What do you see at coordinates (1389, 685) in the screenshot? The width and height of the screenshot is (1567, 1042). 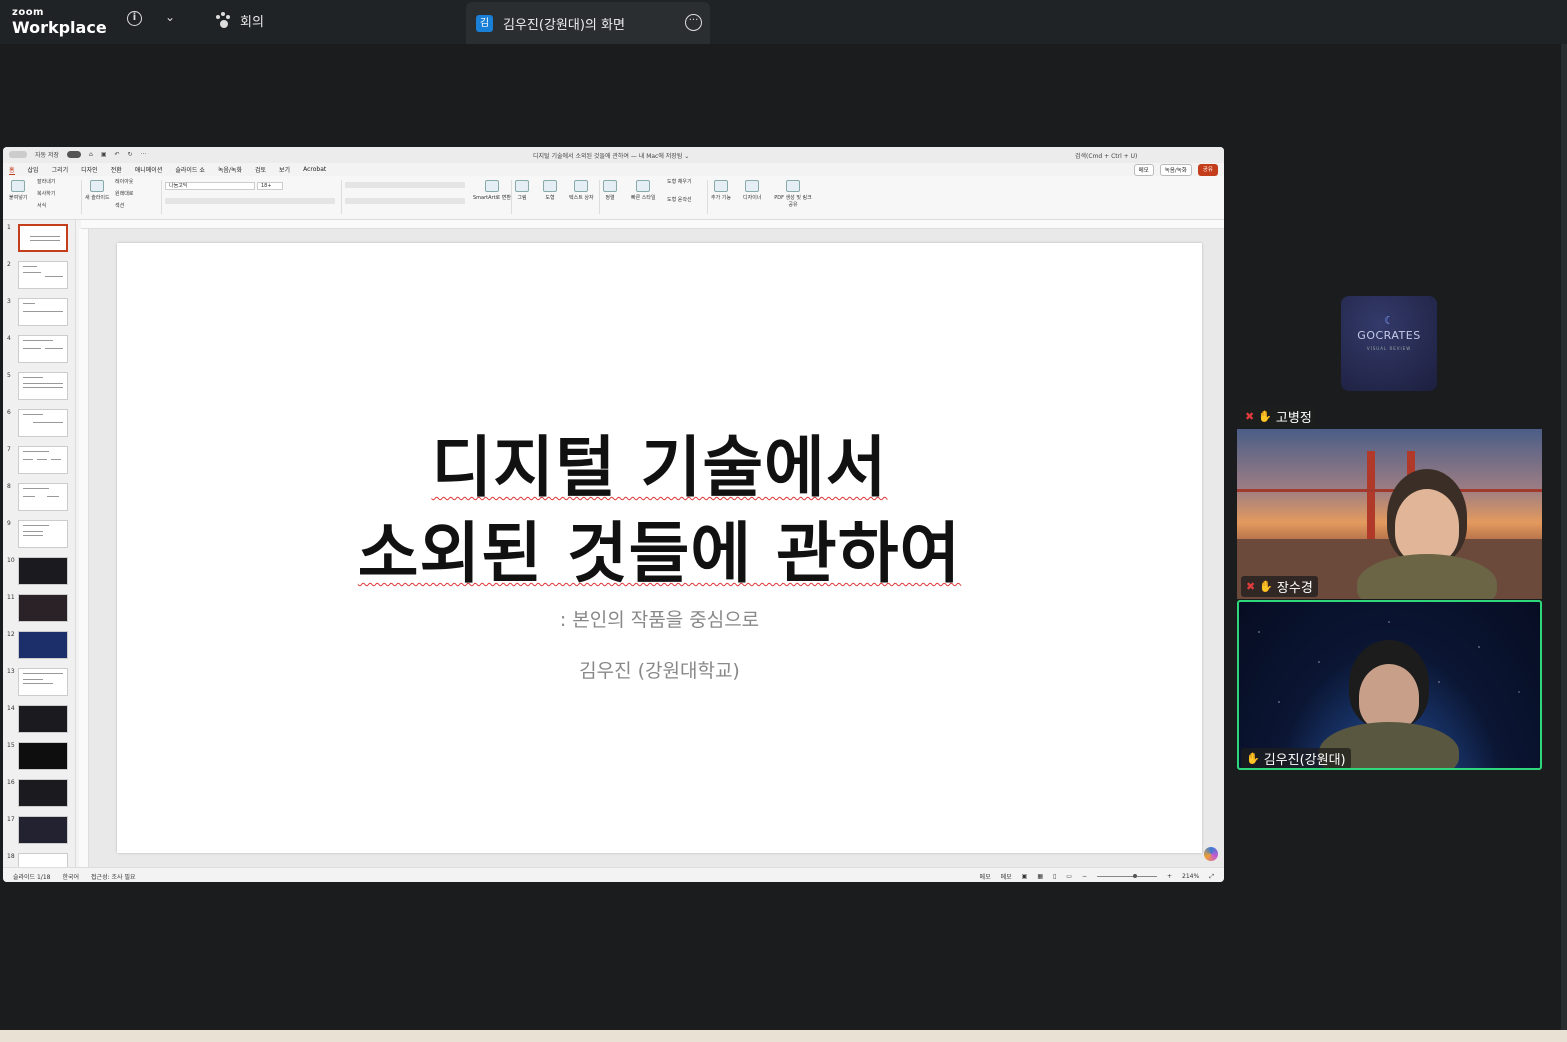 I see `participant-video-active-speaker: ✋ 김우진(강원대)` at bounding box center [1389, 685].